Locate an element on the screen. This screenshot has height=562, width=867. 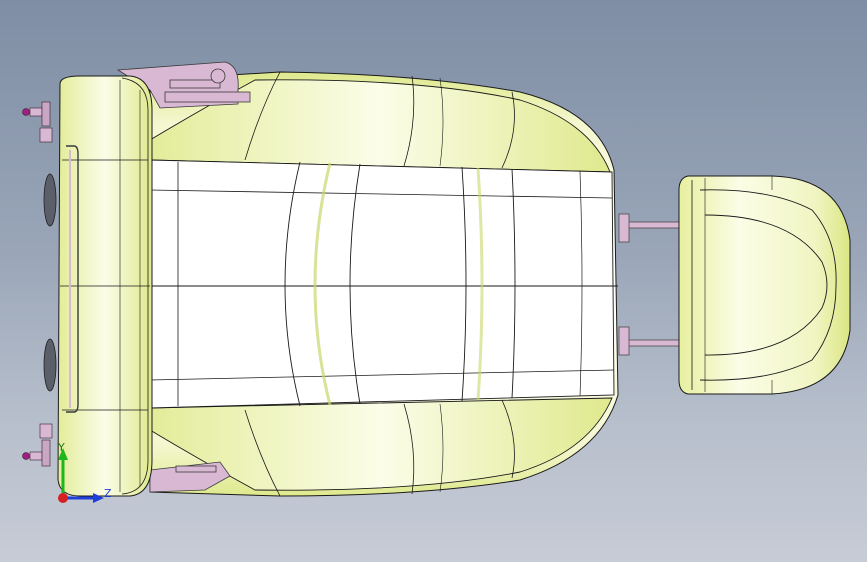
seat-cushion is located at coordinates (105, 286).